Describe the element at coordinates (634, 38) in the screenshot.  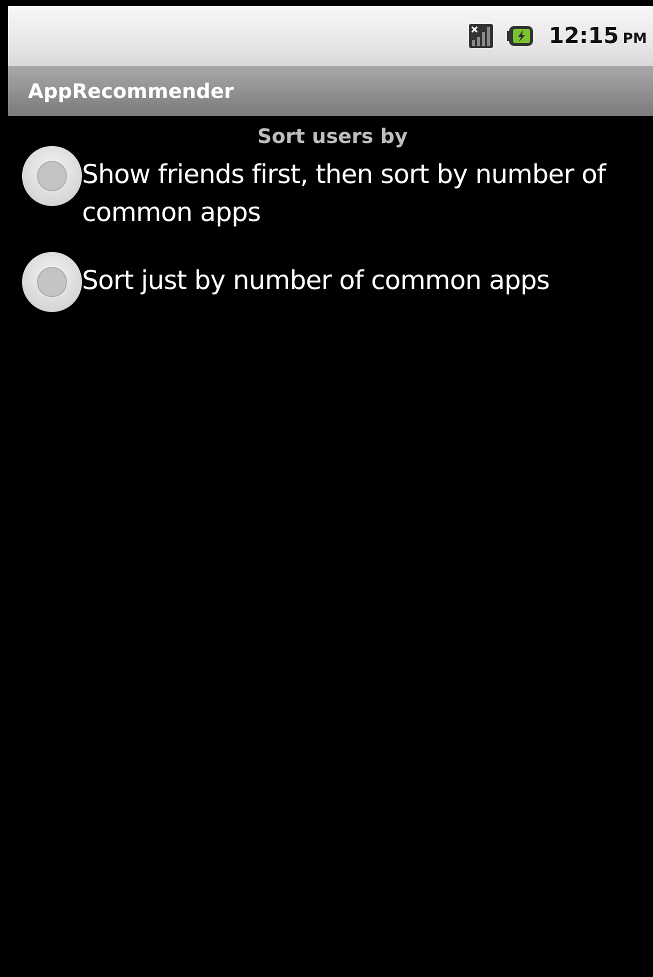
I see `clock-period: PM` at that location.